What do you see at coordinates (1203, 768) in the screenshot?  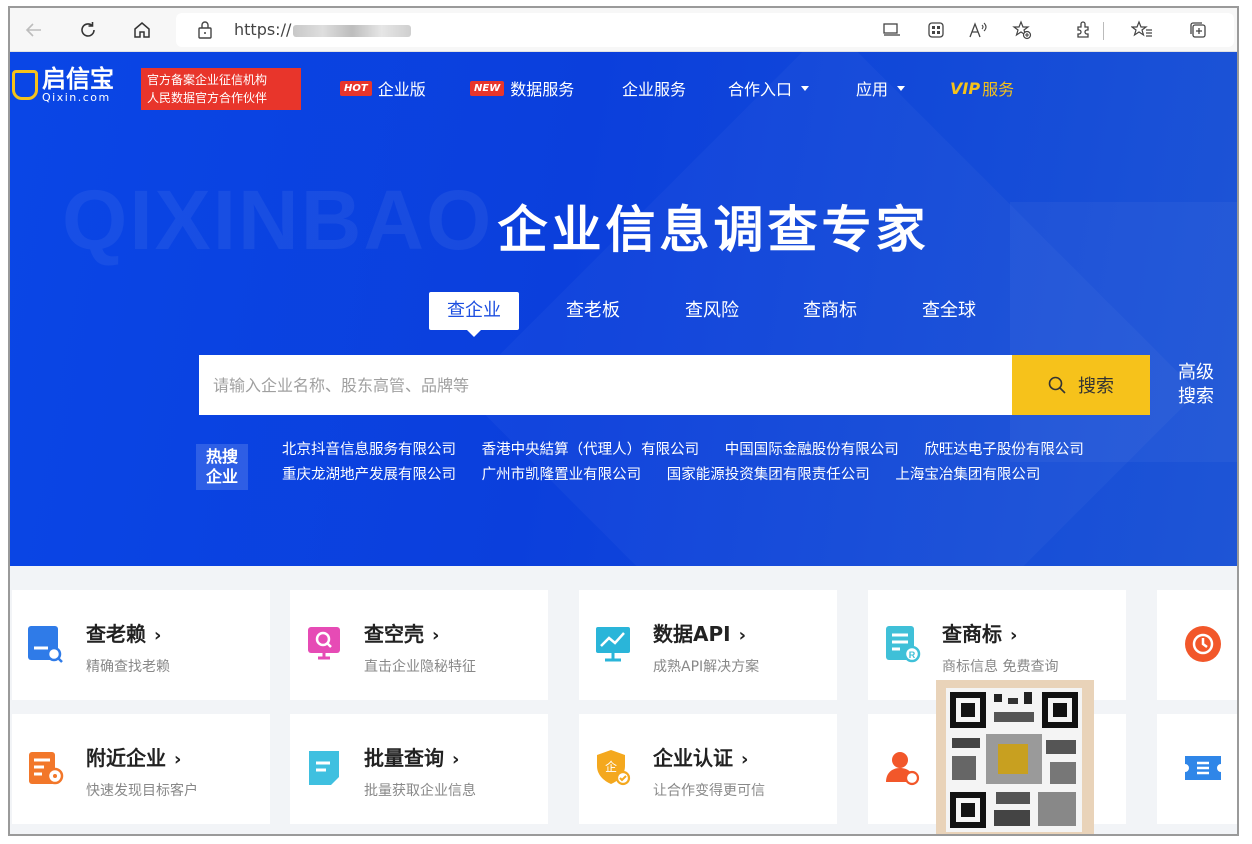 I see `ticket-icon` at bounding box center [1203, 768].